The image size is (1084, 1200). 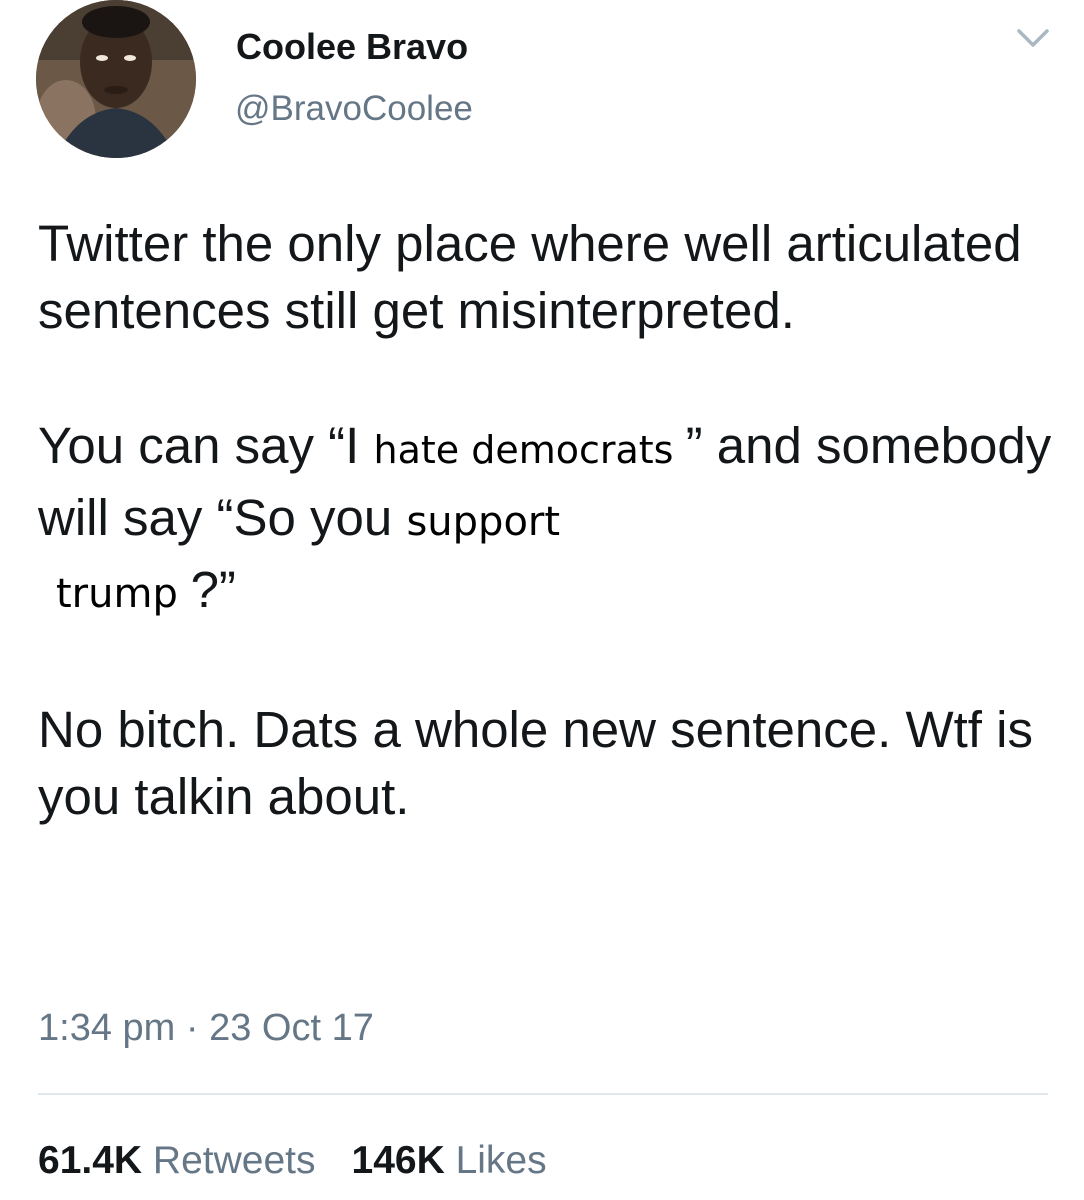 What do you see at coordinates (123, 594) in the screenshot?
I see `edited-text-segment: trump` at bounding box center [123, 594].